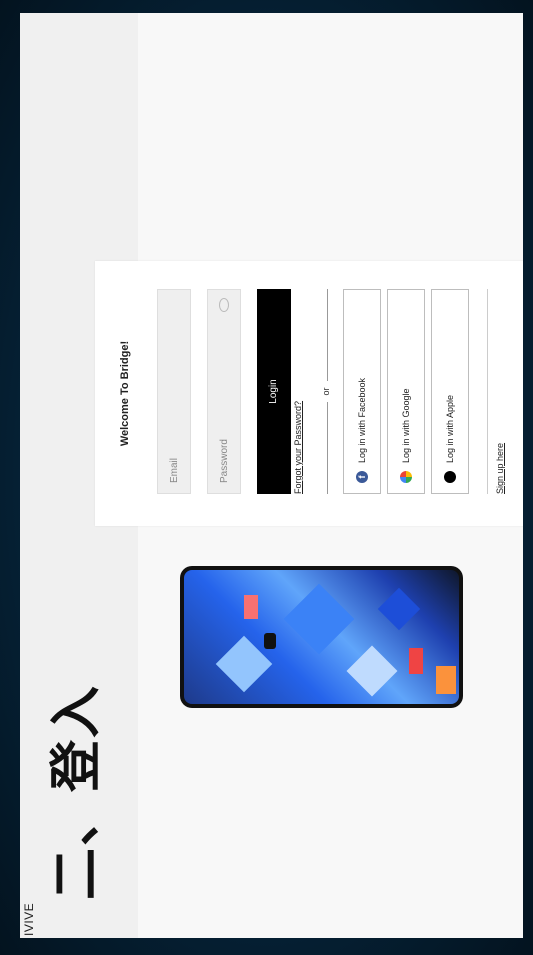 The width and height of the screenshot is (533, 955). What do you see at coordinates (125, 393) in the screenshot?
I see `welcome-title: Welcome To Bridge!` at bounding box center [125, 393].